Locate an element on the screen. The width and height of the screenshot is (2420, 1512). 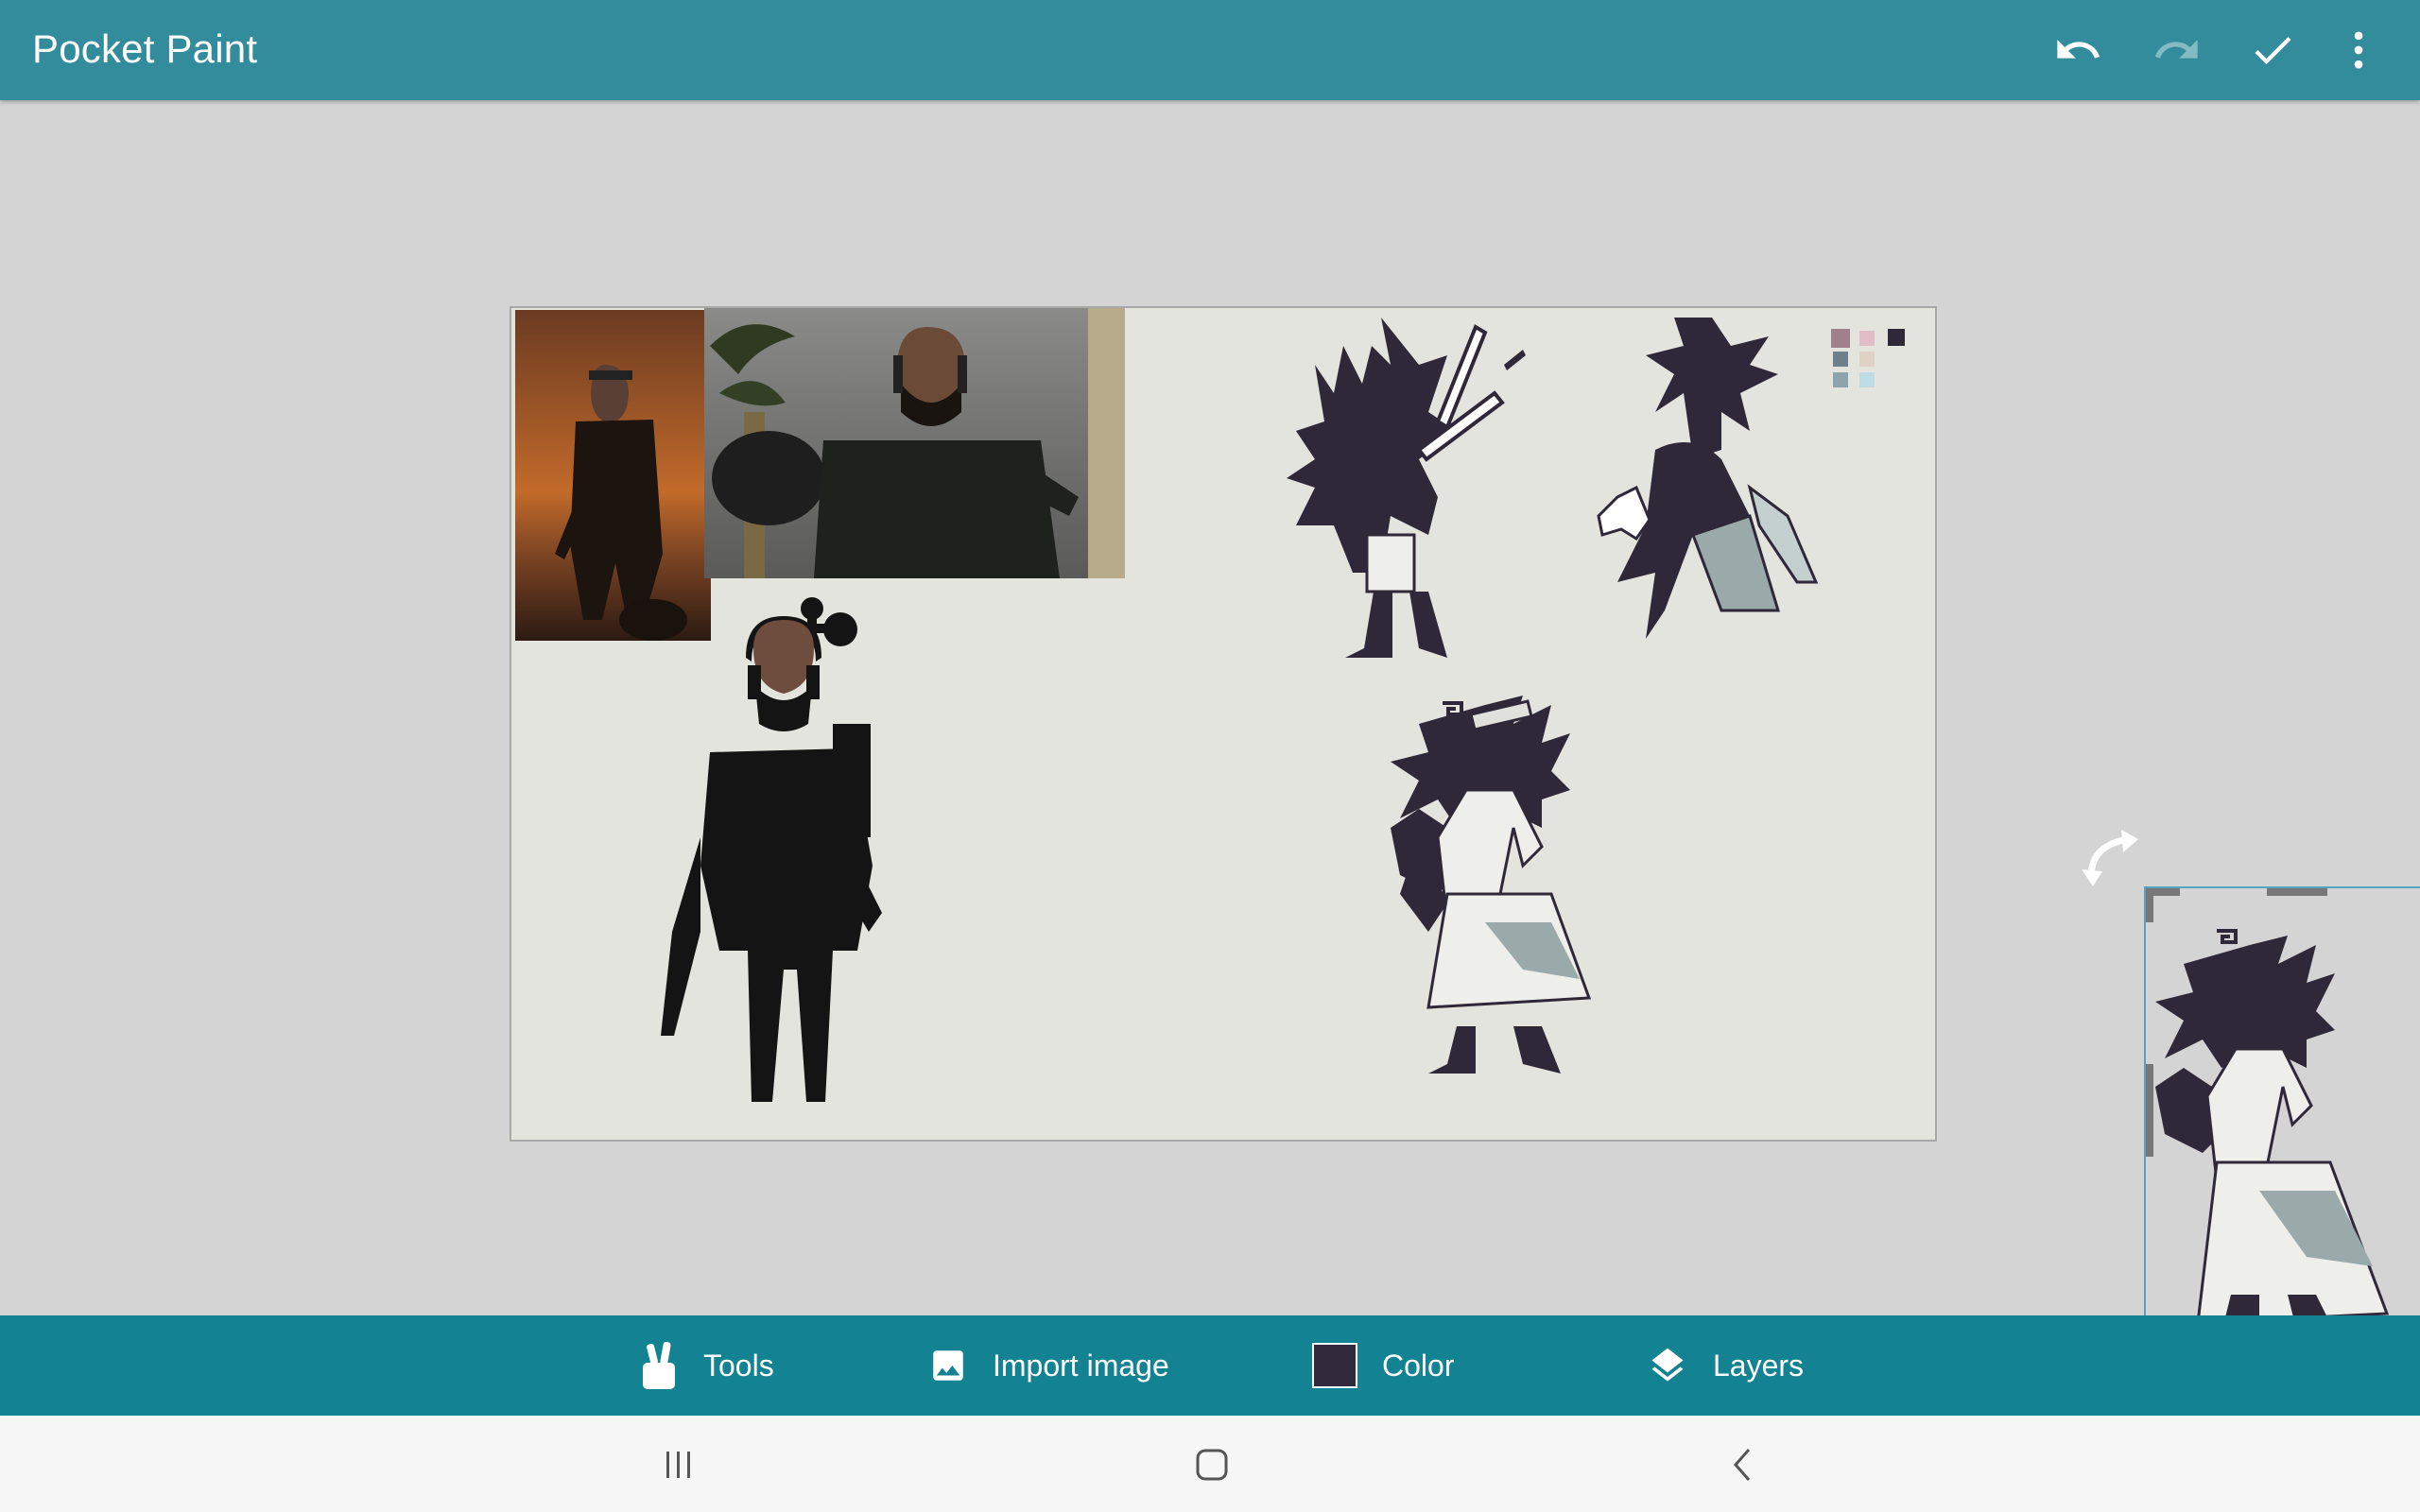
back-icon is located at coordinates (1743, 1465).